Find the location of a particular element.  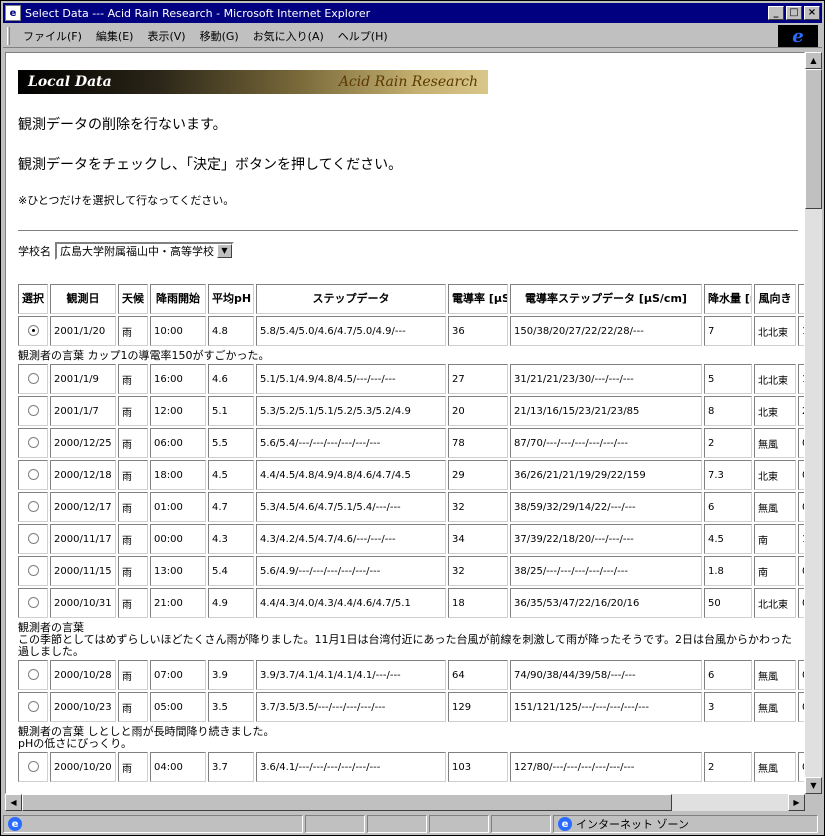

page-heading: 観測データの削除を行ないます。 is located at coordinates (122, 125).